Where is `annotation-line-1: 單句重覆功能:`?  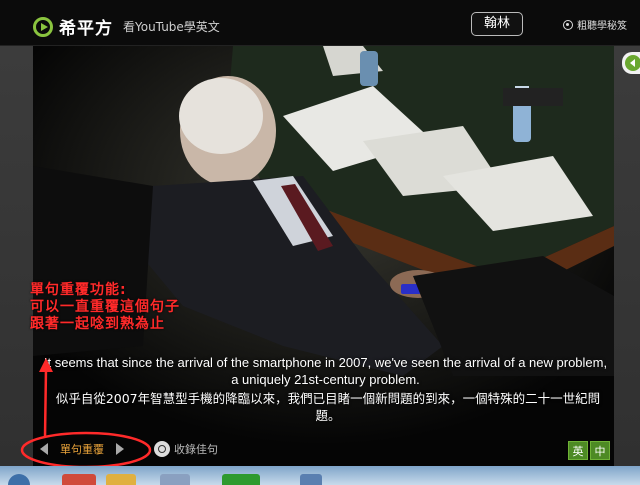 annotation-line-1: 單句重覆功能: is located at coordinates (78, 290).